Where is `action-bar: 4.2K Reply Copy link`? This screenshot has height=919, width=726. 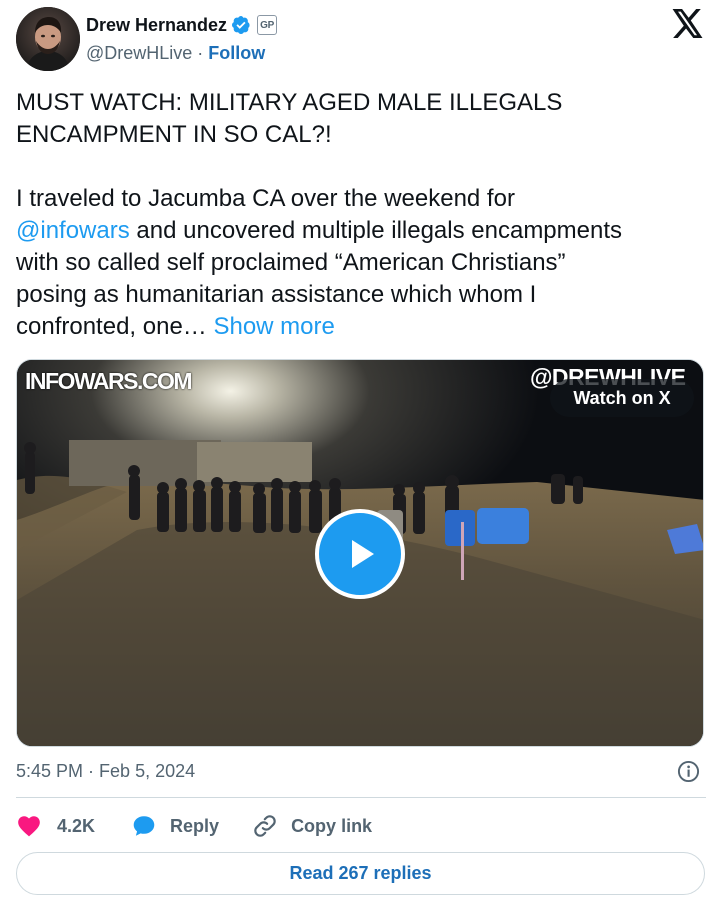 action-bar: 4.2K Reply Copy link is located at coordinates (194, 826).